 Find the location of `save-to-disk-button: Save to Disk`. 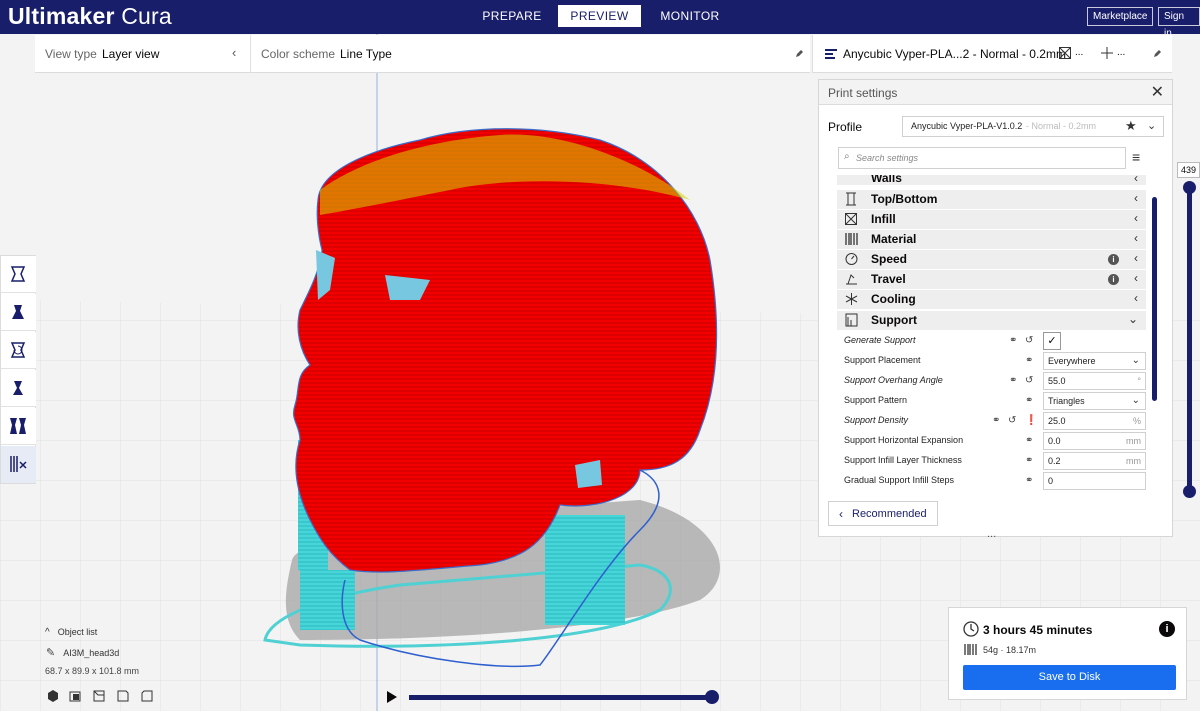

save-to-disk-button: Save to Disk is located at coordinates (1069, 677).